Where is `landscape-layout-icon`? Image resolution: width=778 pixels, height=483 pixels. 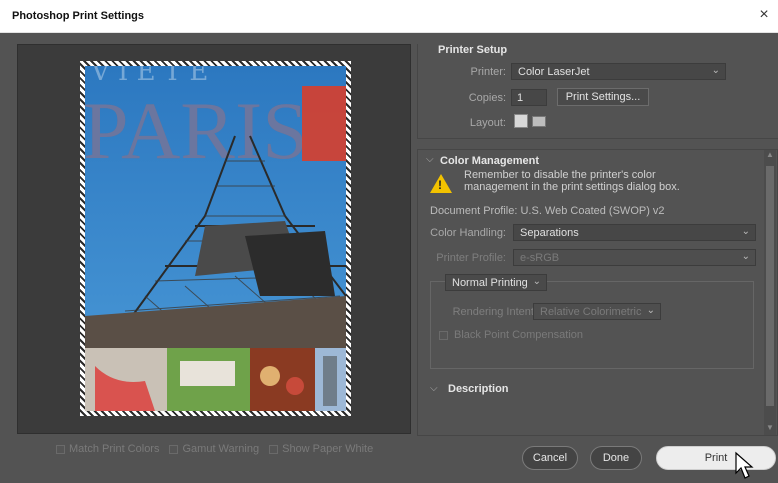
landscape-layout-icon is located at coordinates (539, 121).